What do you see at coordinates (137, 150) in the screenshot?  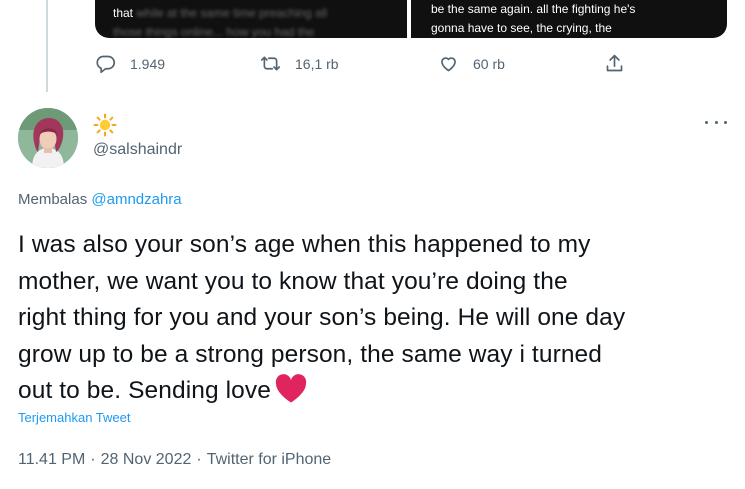 I see `user-handle: @salshaindr` at bounding box center [137, 150].